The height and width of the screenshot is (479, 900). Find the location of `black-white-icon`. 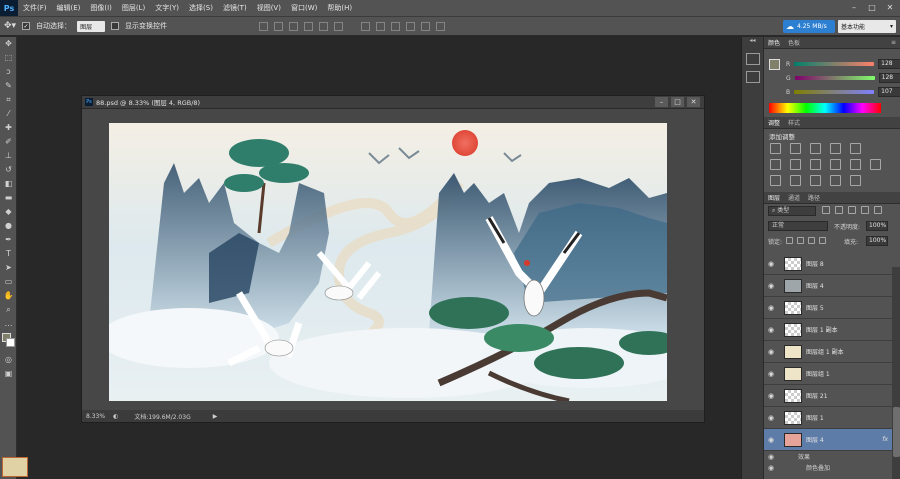

black-white-icon is located at coordinates (815, 164).